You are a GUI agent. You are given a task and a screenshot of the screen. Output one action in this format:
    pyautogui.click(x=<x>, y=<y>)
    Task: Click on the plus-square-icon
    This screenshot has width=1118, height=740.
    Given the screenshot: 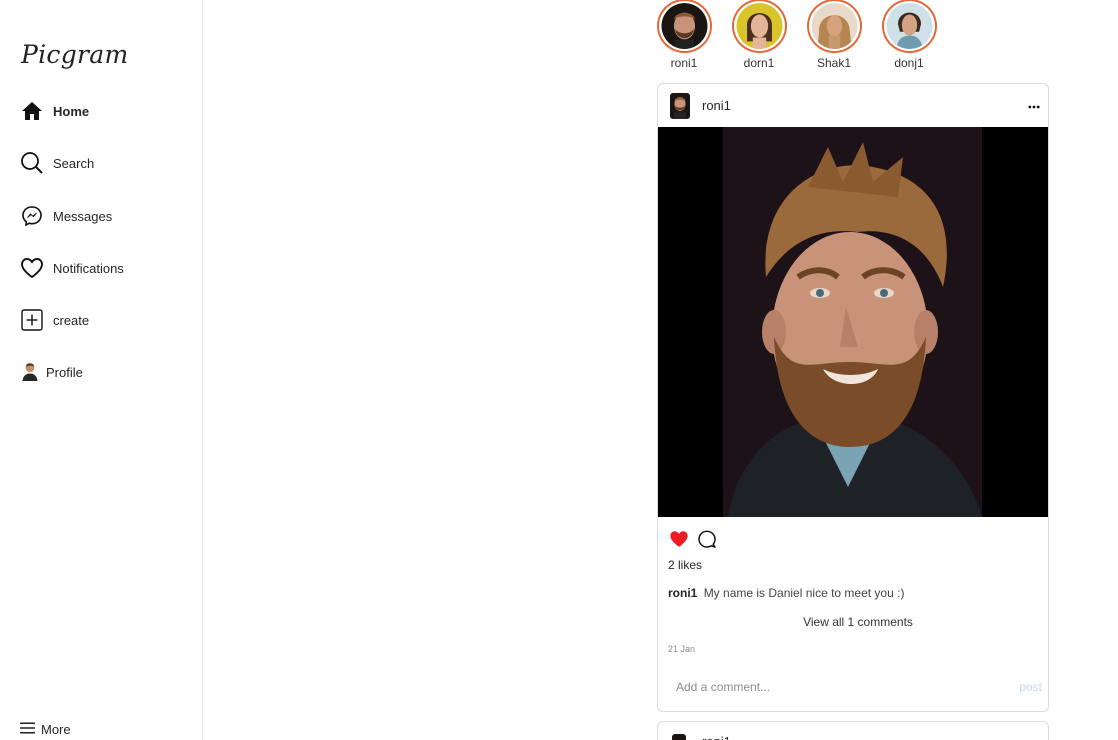 What is the action you would take?
    pyautogui.click(x=32, y=320)
    